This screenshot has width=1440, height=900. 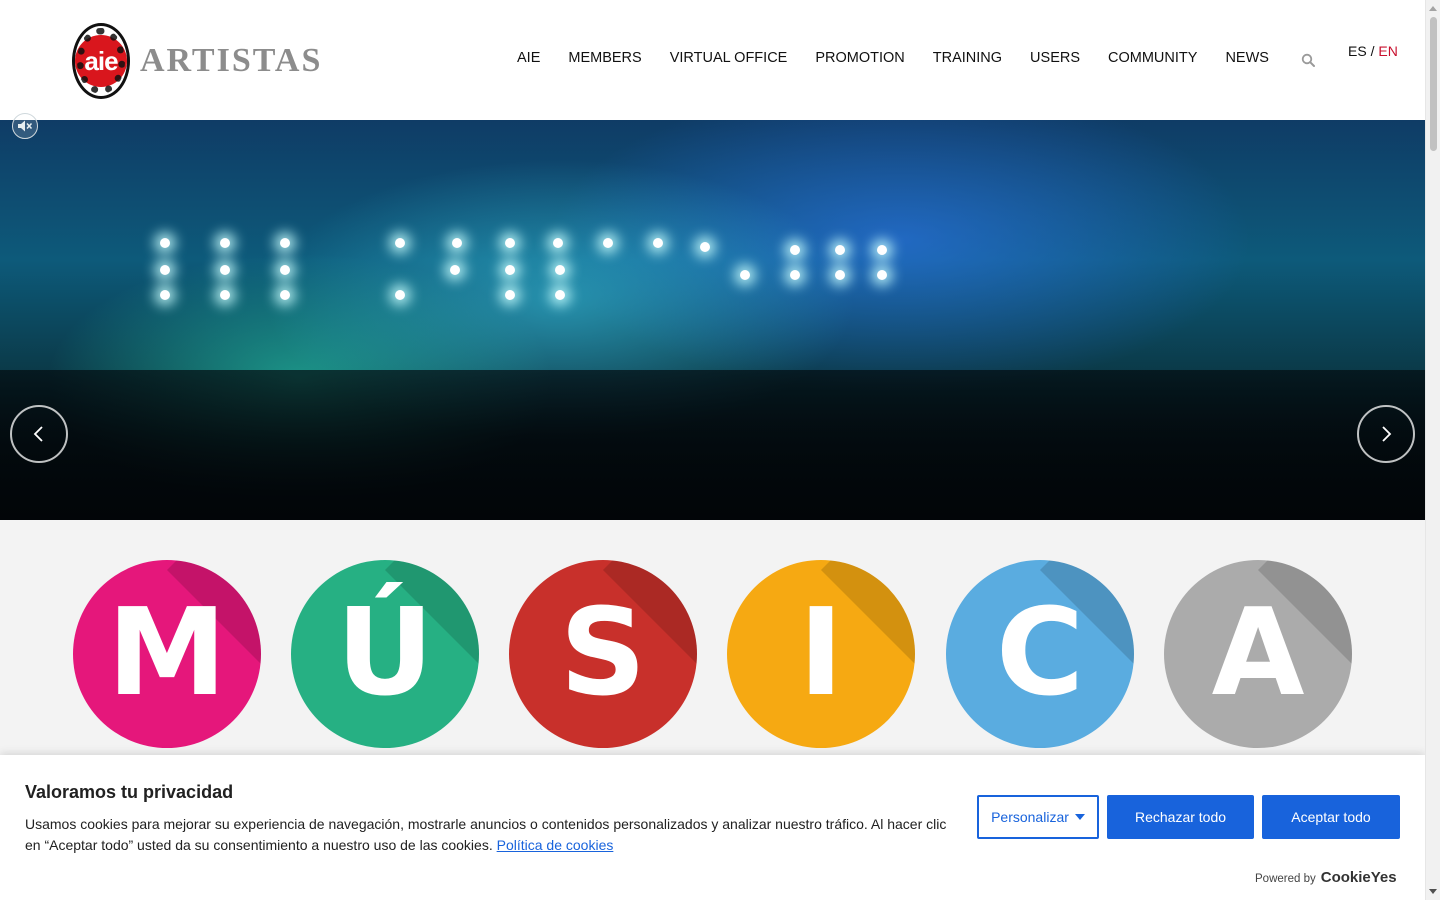 What do you see at coordinates (1433, 84) in the screenshot?
I see `scrollbar-thumb` at bounding box center [1433, 84].